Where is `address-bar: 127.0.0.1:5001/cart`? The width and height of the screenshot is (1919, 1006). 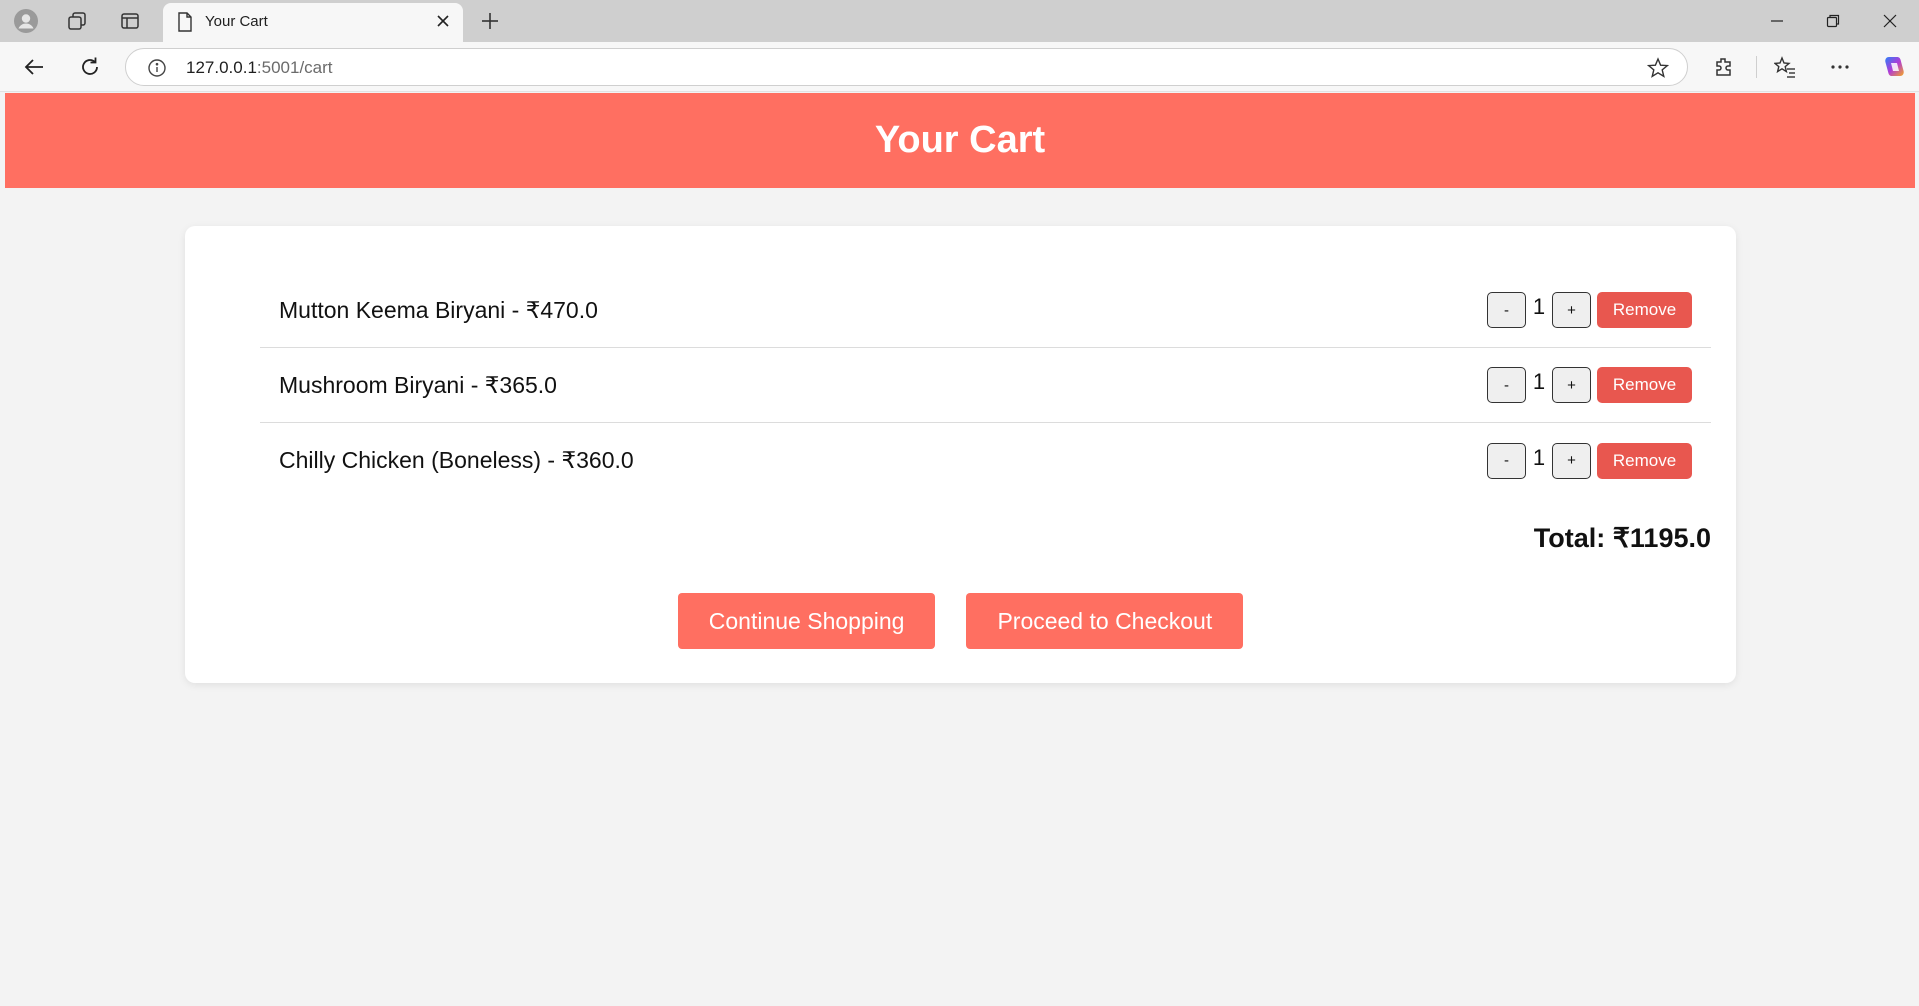 address-bar: 127.0.0.1:5001/cart is located at coordinates (906, 67).